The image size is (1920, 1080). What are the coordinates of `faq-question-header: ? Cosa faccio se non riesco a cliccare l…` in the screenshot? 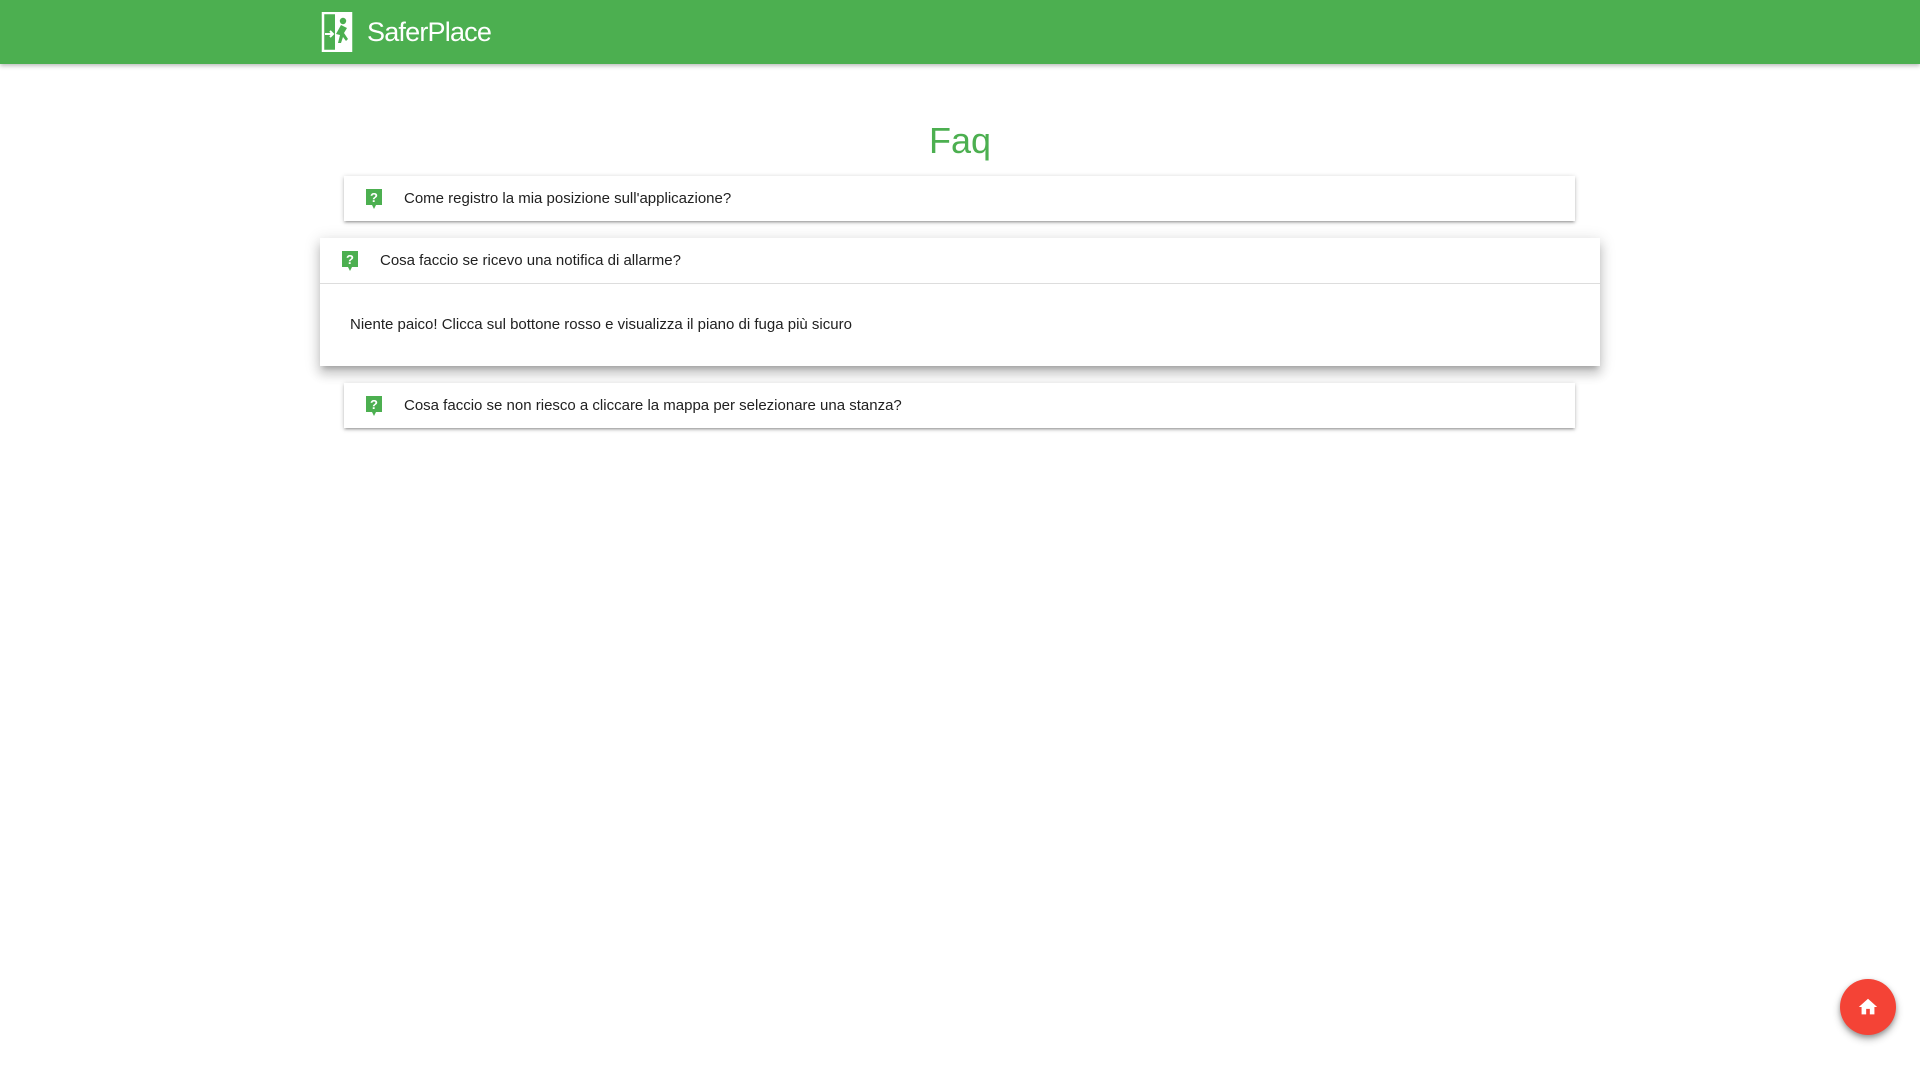 It's located at (959, 405).